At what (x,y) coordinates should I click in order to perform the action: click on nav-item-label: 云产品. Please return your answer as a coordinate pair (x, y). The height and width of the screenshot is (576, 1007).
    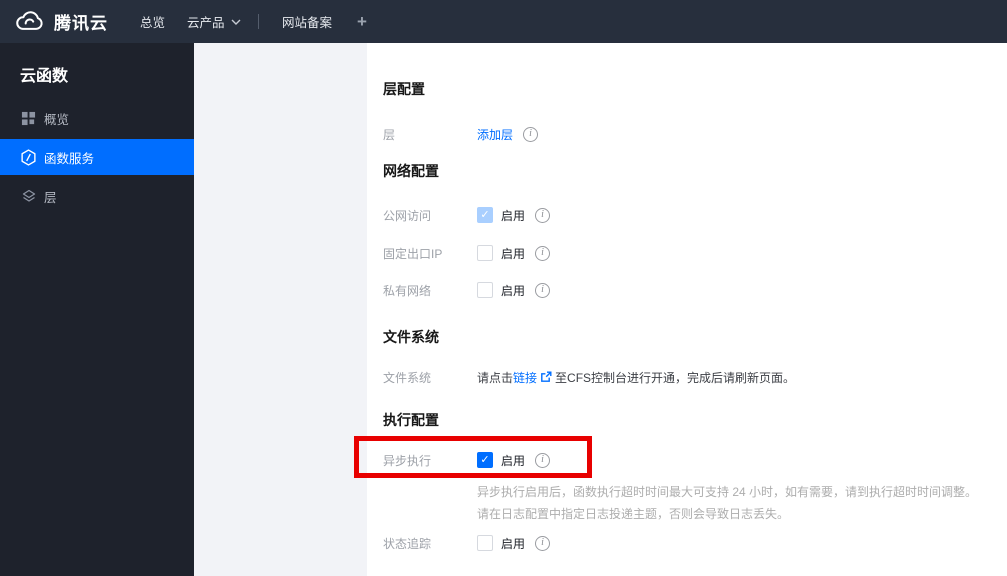
    Looking at the image, I should click on (206, 23).